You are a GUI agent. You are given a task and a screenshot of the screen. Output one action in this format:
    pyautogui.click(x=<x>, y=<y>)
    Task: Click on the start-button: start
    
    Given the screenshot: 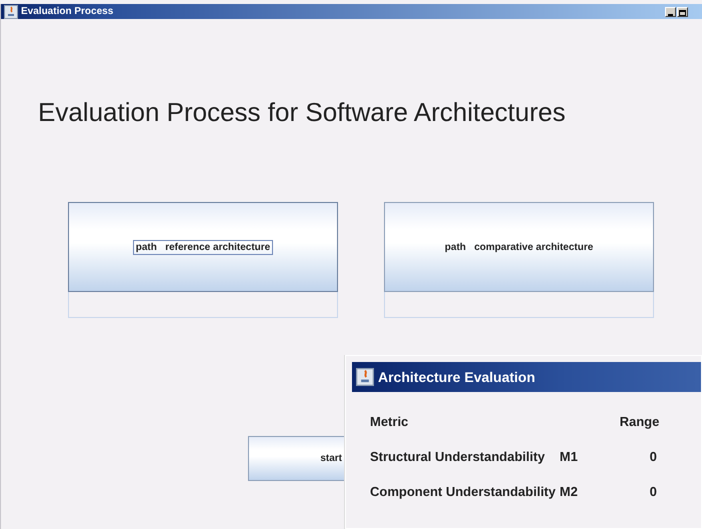 What is the action you would take?
    pyautogui.click(x=296, y=458)
    